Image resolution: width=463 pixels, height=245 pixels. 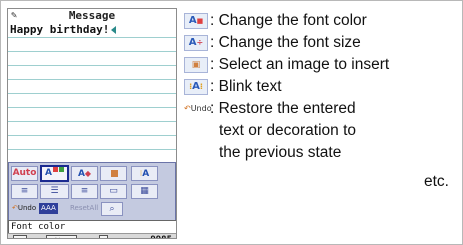 What do you see at coordinates (92, 227) in the screenshot?
I see `function-label: Font color` at bounding box center [92, 227].